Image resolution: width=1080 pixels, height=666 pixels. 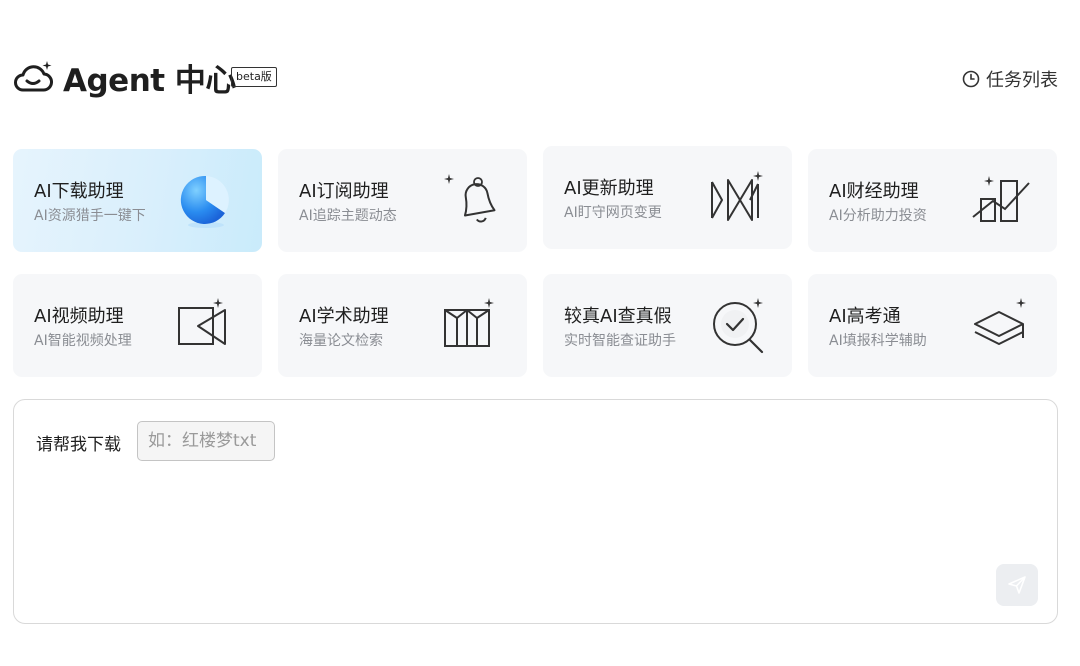 What do you see at coordinates (878, 216) in the screenshot?
I see `card-subtitle: AI分析助力投资` at bounding box center [878, 216].